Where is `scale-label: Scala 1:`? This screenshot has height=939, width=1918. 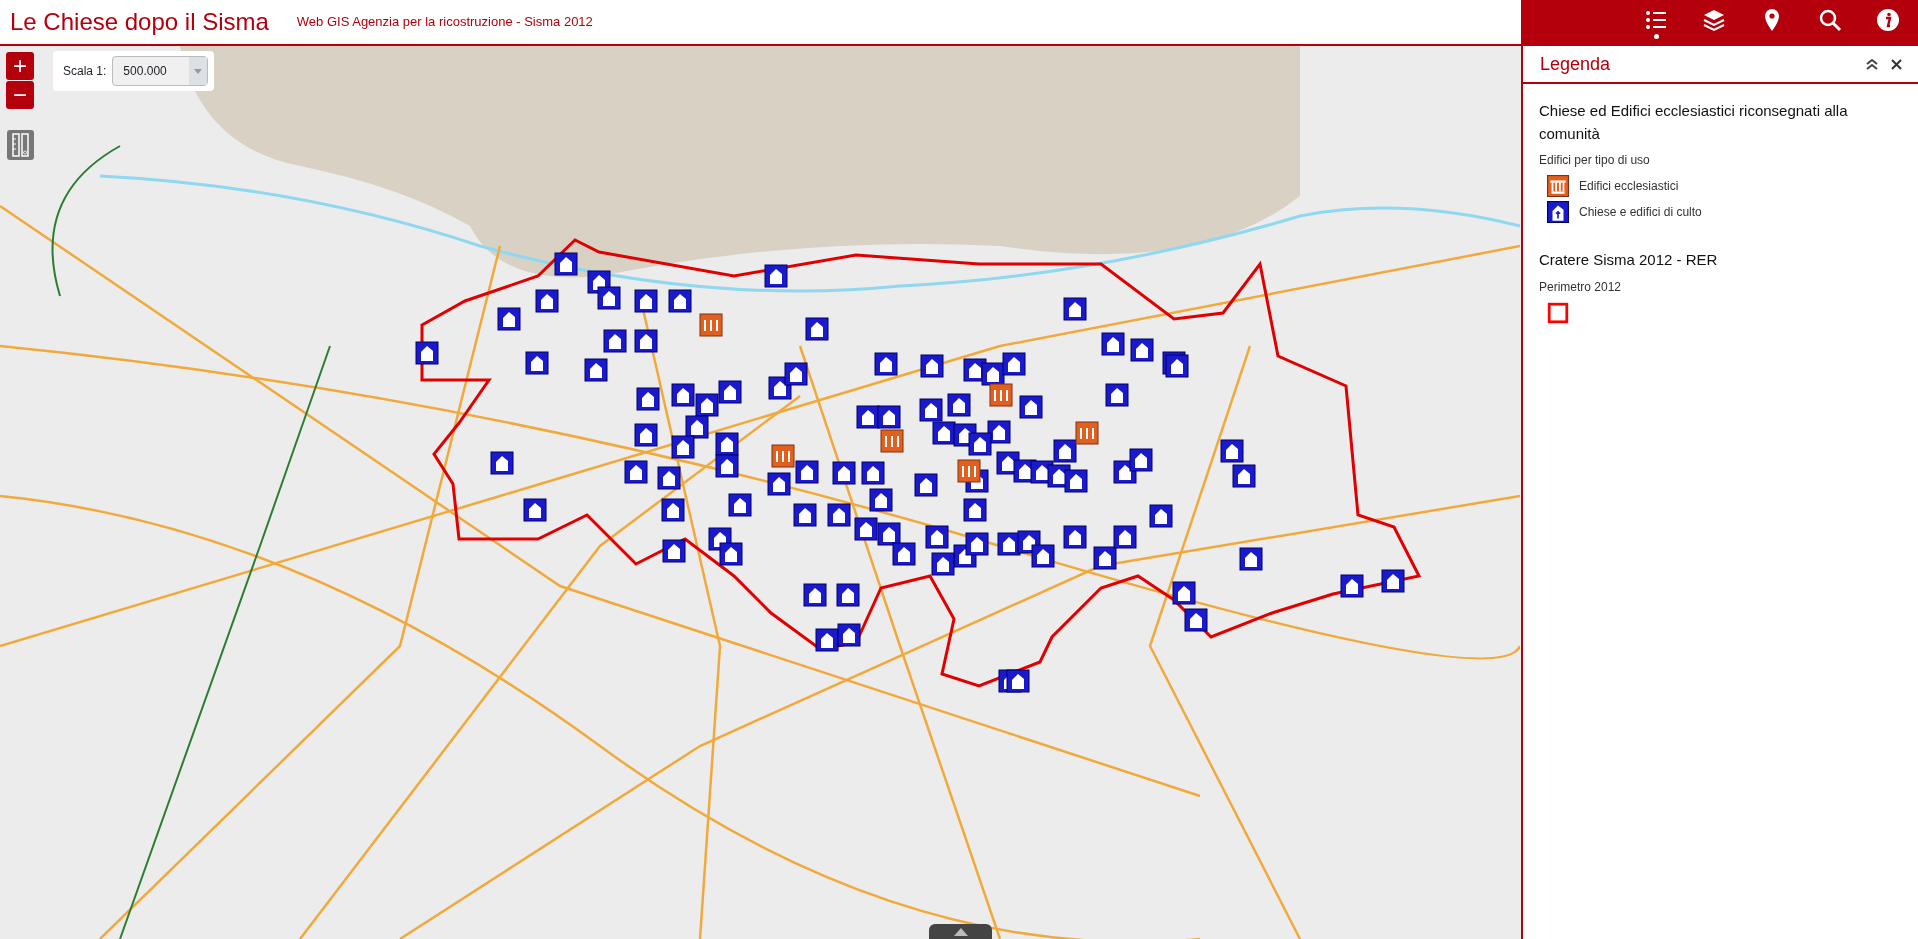 scale-label: Scala 1: is located at coordinates (85, 71).